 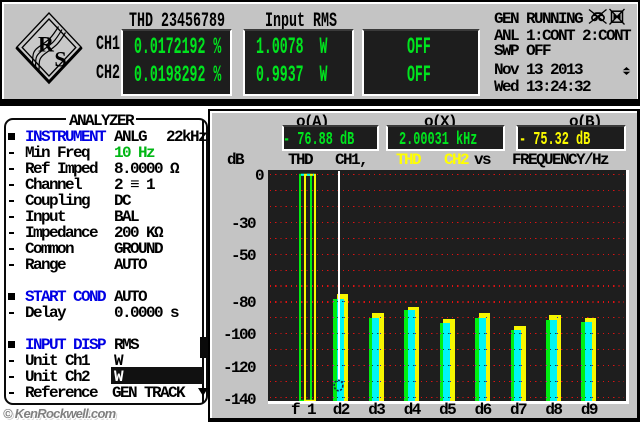 What do you see at coordinates (60, 59) in the screenshot?
I see `svg-text: S` at bounding box center [60, 59].